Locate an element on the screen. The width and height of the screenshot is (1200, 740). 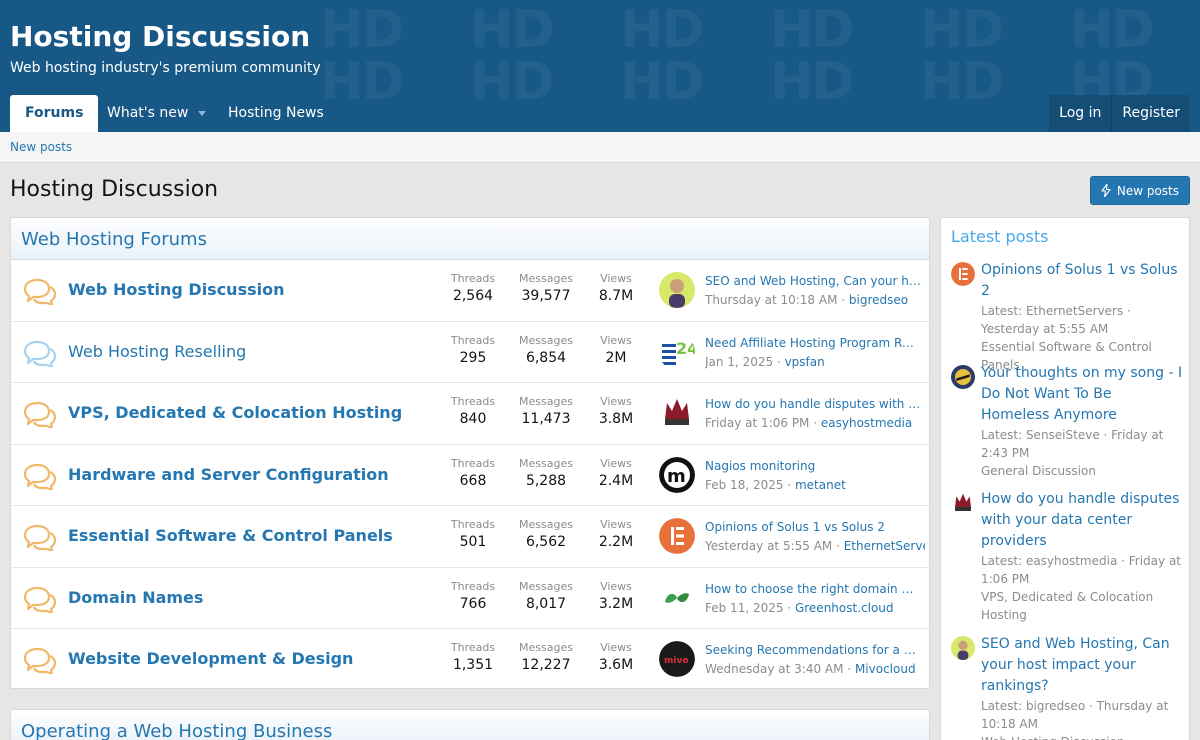
forum-title: Website Development & Design is located at coordinates (210, 658).